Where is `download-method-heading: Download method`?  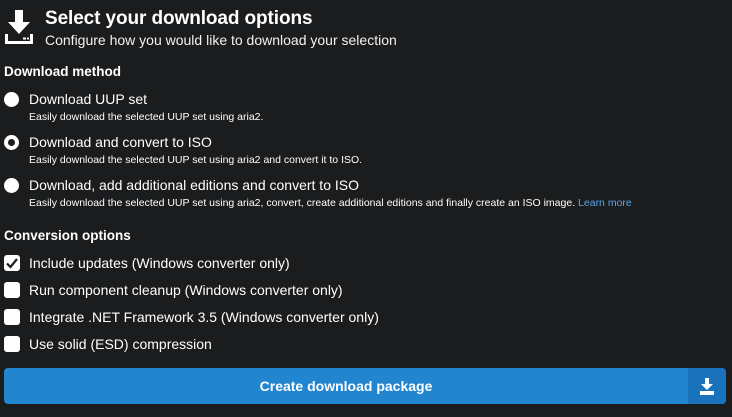 download-method-heading: Download method is located at coordinates (62, 71).